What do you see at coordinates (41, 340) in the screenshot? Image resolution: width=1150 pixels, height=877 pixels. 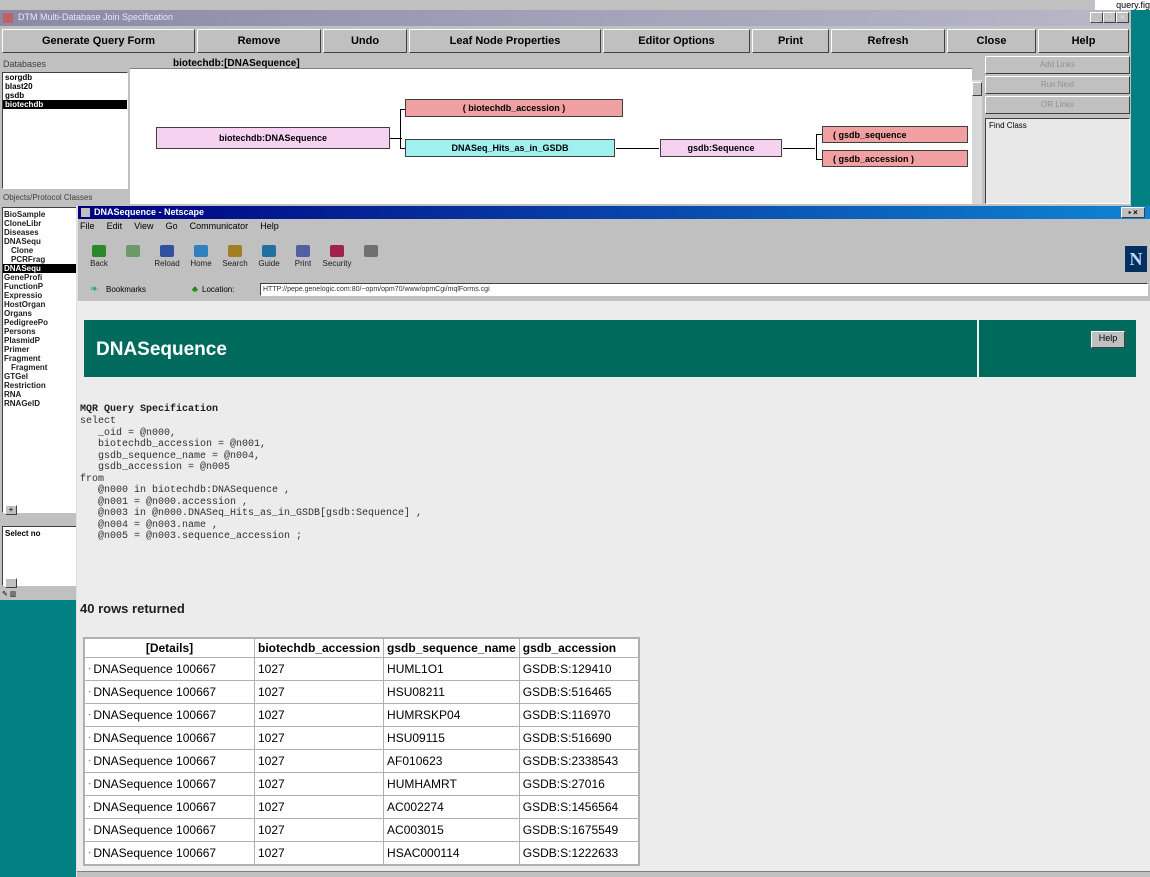 I see `class-list-item: PlasmidP` at bounding box center [41, 340].